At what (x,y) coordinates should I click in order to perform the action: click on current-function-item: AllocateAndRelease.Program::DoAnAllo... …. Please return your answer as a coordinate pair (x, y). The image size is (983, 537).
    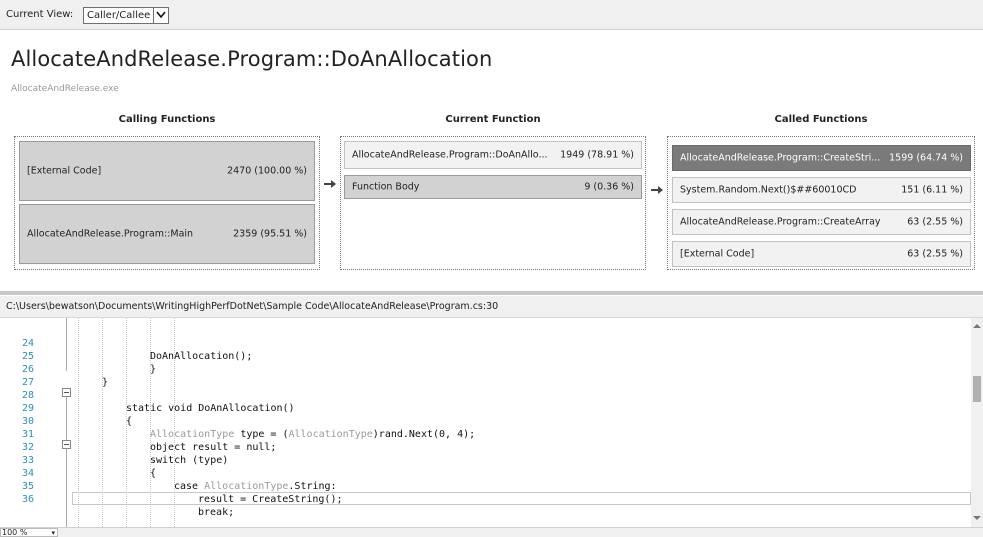
    Looking at the image, I should click on (493, 155).